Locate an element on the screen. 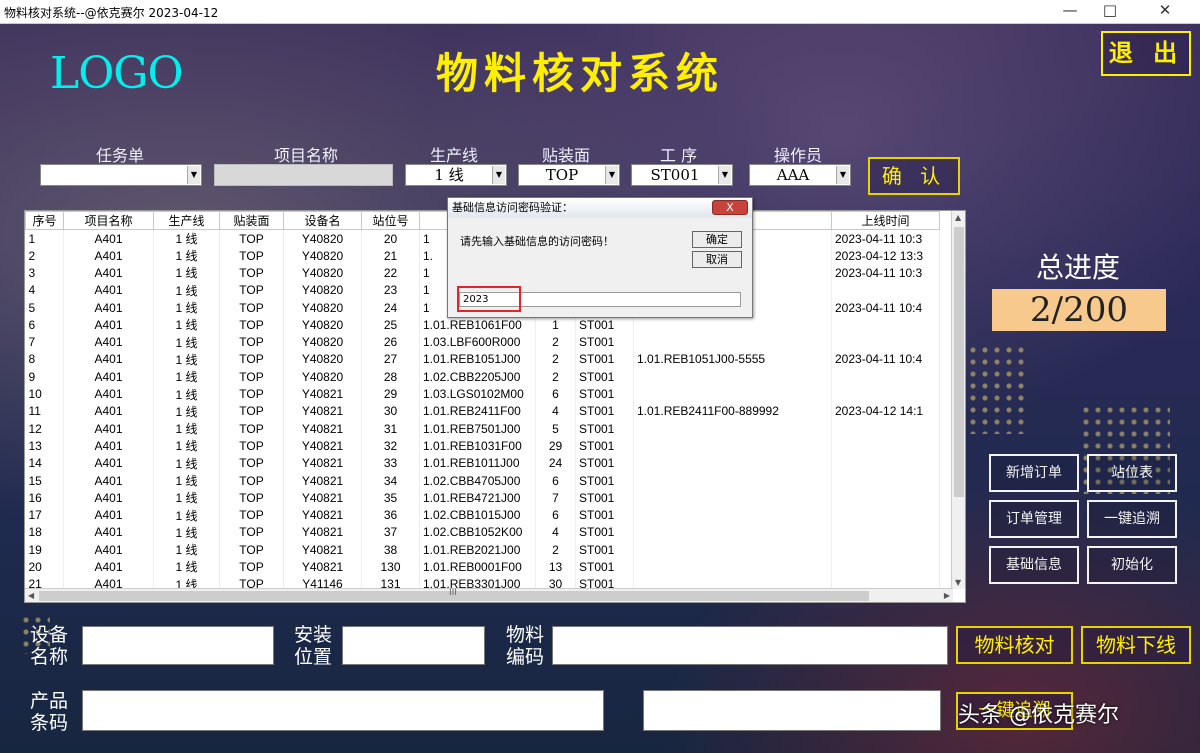 Image resolution: width=1200 pixels, height=753 pixels. close-icon: X is located at coordinates (730, 207).